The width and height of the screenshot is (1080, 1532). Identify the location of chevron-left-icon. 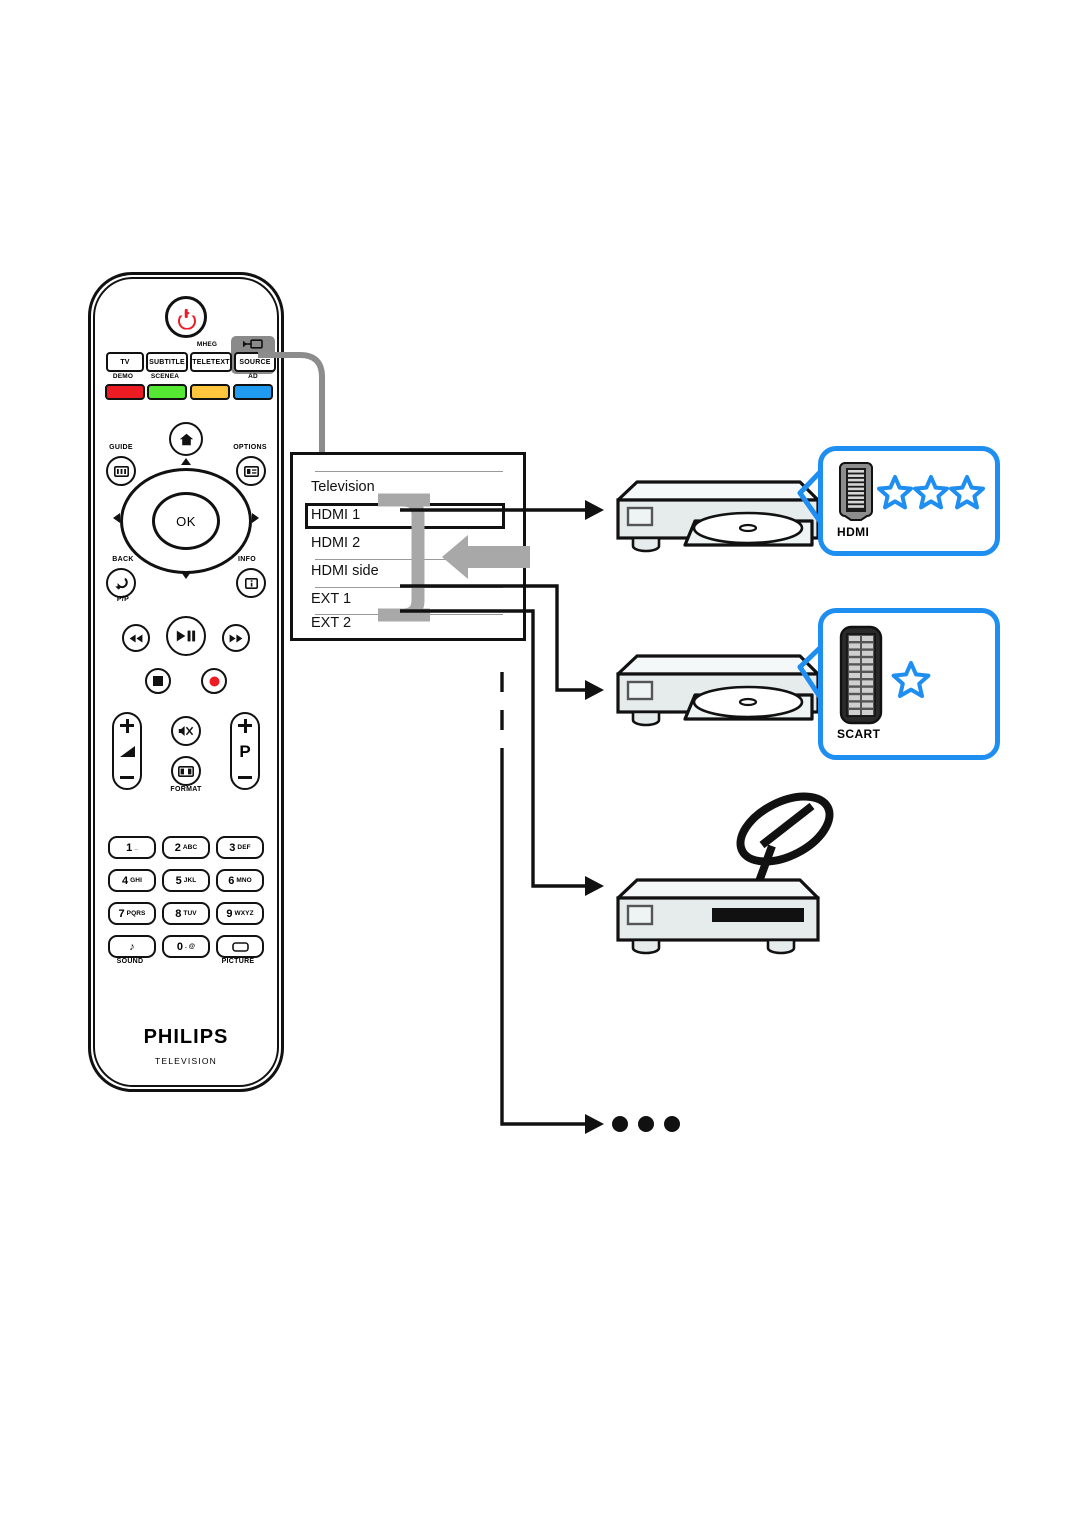
(116, 518).